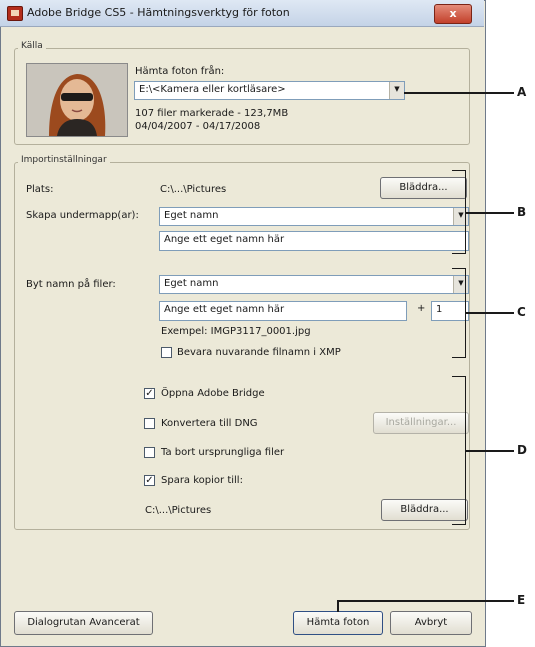 The width and height of the screenshot is (535, 647). I want to click on callout-e: E, so click(521, 600).